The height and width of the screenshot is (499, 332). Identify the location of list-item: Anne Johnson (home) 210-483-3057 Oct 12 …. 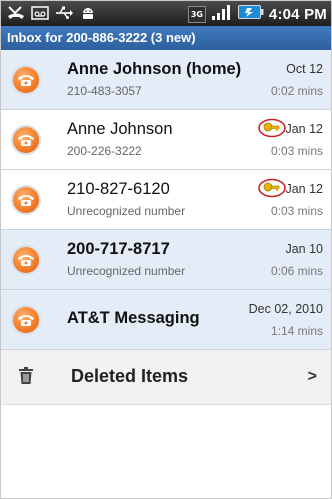
(166, 80).